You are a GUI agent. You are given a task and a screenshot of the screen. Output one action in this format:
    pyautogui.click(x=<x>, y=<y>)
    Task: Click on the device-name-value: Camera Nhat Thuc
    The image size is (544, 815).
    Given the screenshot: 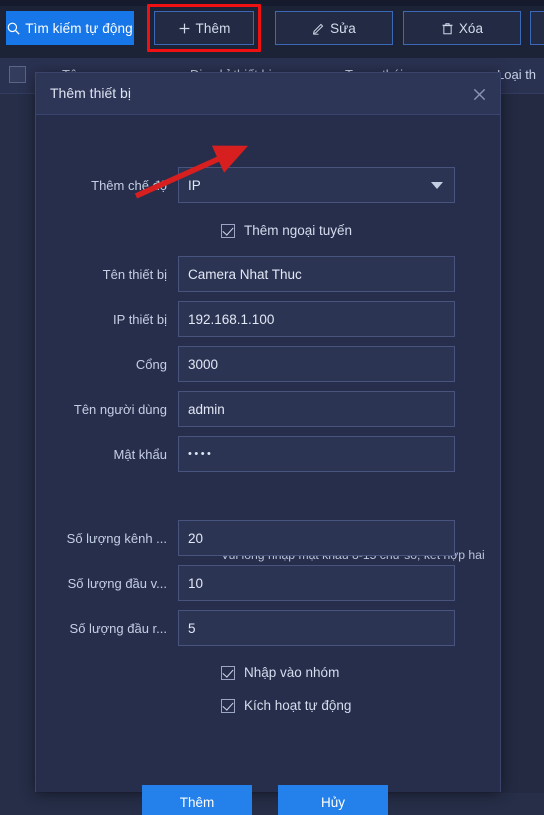 What is the action you would take?
    pyautogui.click(x=245, y=274)
    